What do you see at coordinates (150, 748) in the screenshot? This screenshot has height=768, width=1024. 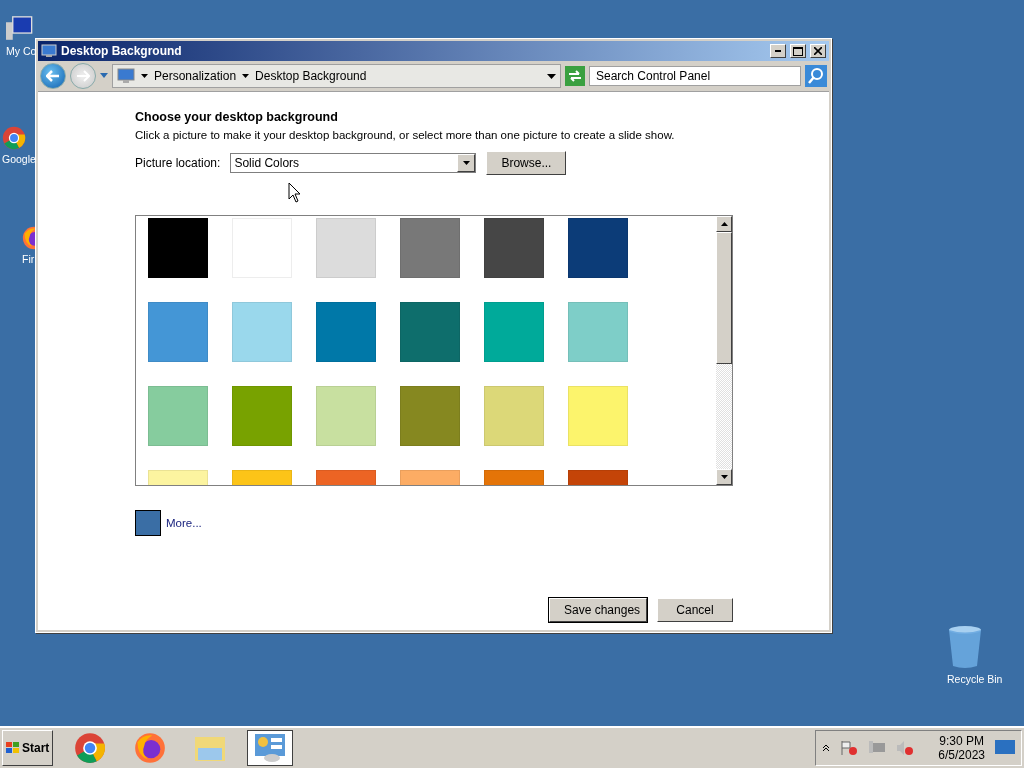 I see `firefox-icon` at bounding box center [150, 748].